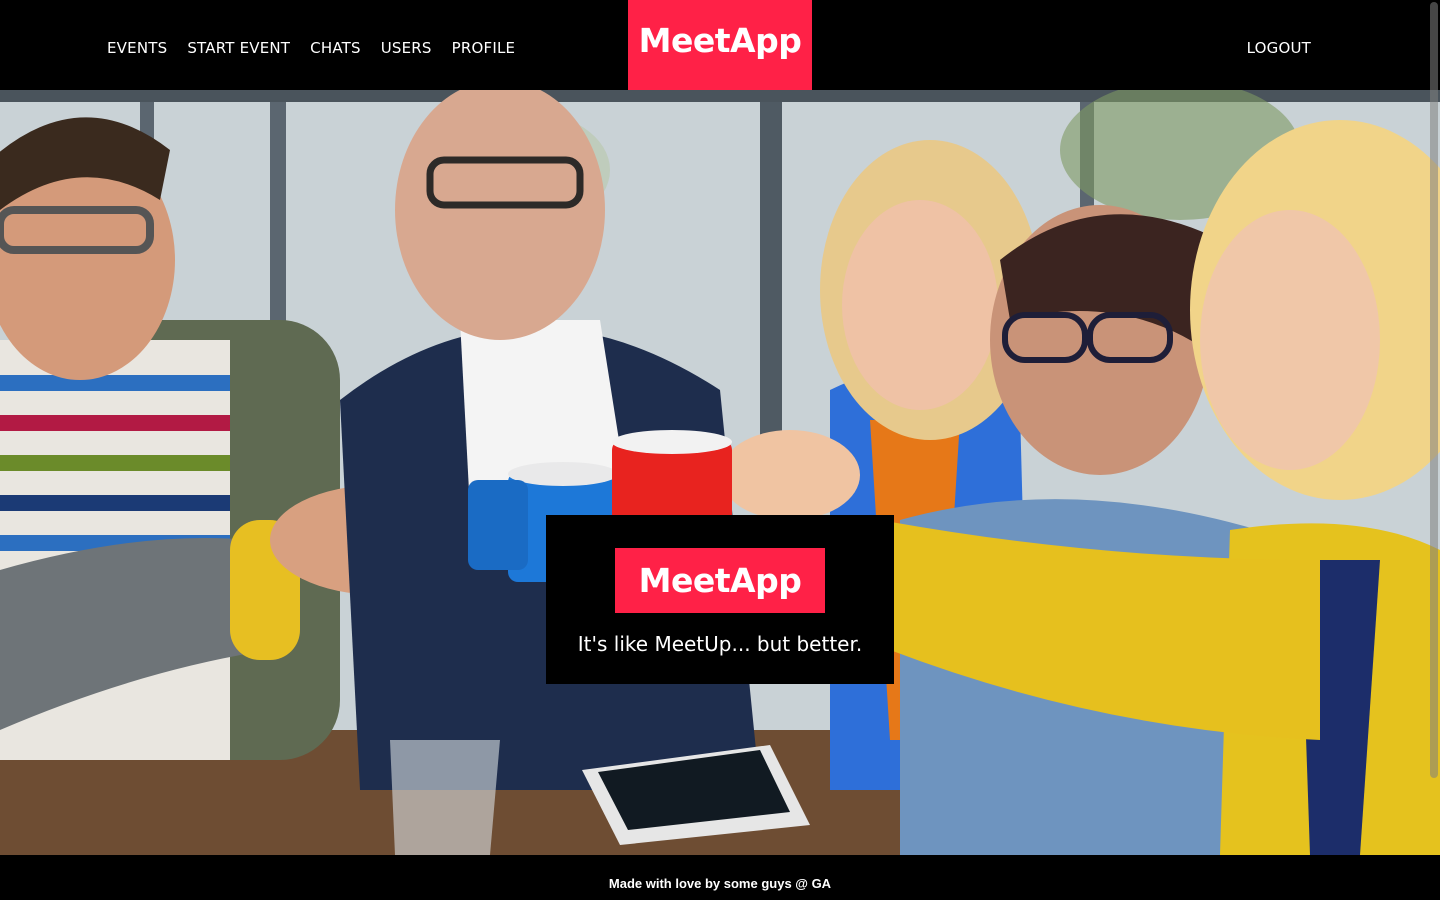  What do you see at coordinates (335, 48) in the screenshot?
I see `nav-link-chats: CHATS` at bounding box center [335, 48].